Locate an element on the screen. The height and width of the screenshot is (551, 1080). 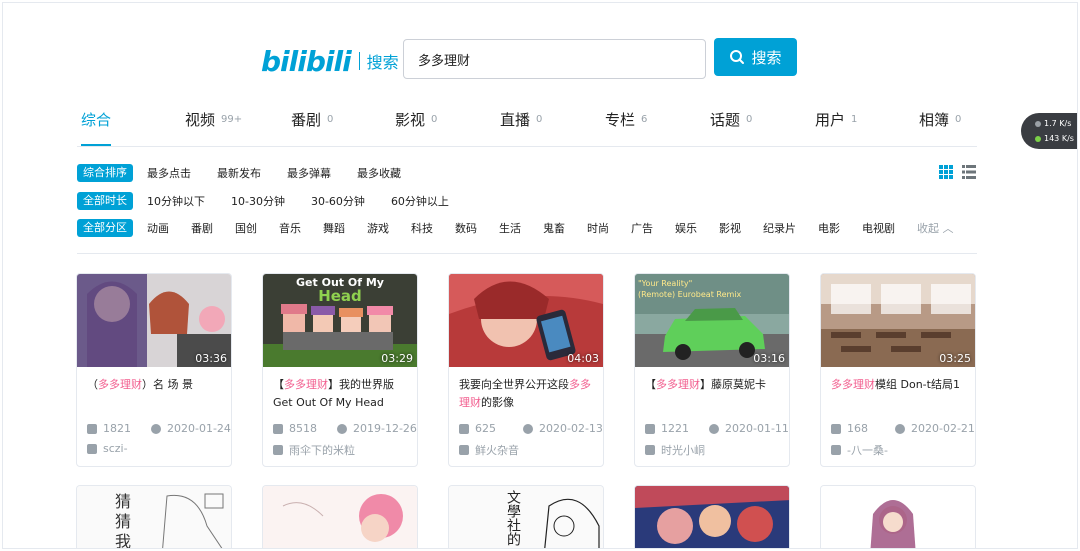
video-title: 【多多理财】我的世界版Get Out Of My Head is located at coordinates (343, 394).